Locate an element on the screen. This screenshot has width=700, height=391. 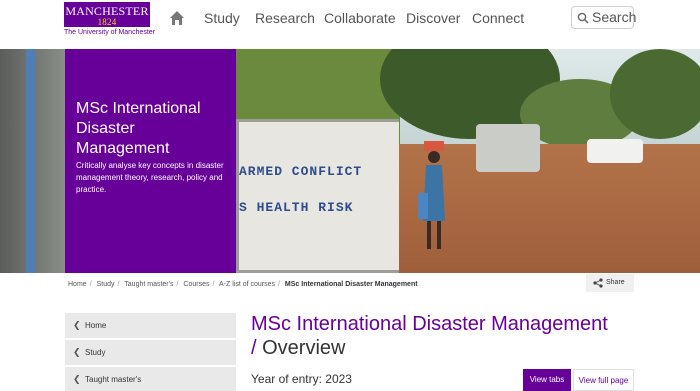
search-label: Search is located at coordinates (614, 17).